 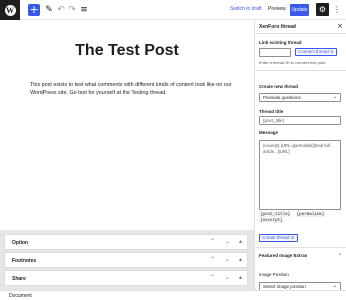 I want to click on breadcrumb: Document, so click(x=20, y=296).